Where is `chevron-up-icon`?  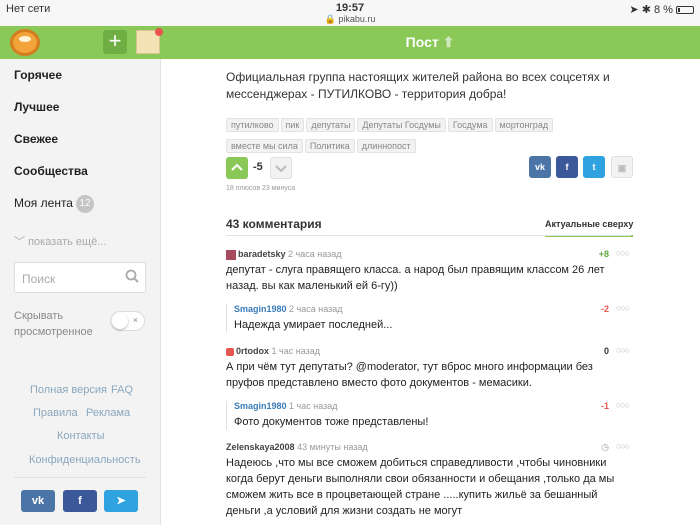
chevron-up-icon is located at coordinates (237, 167).